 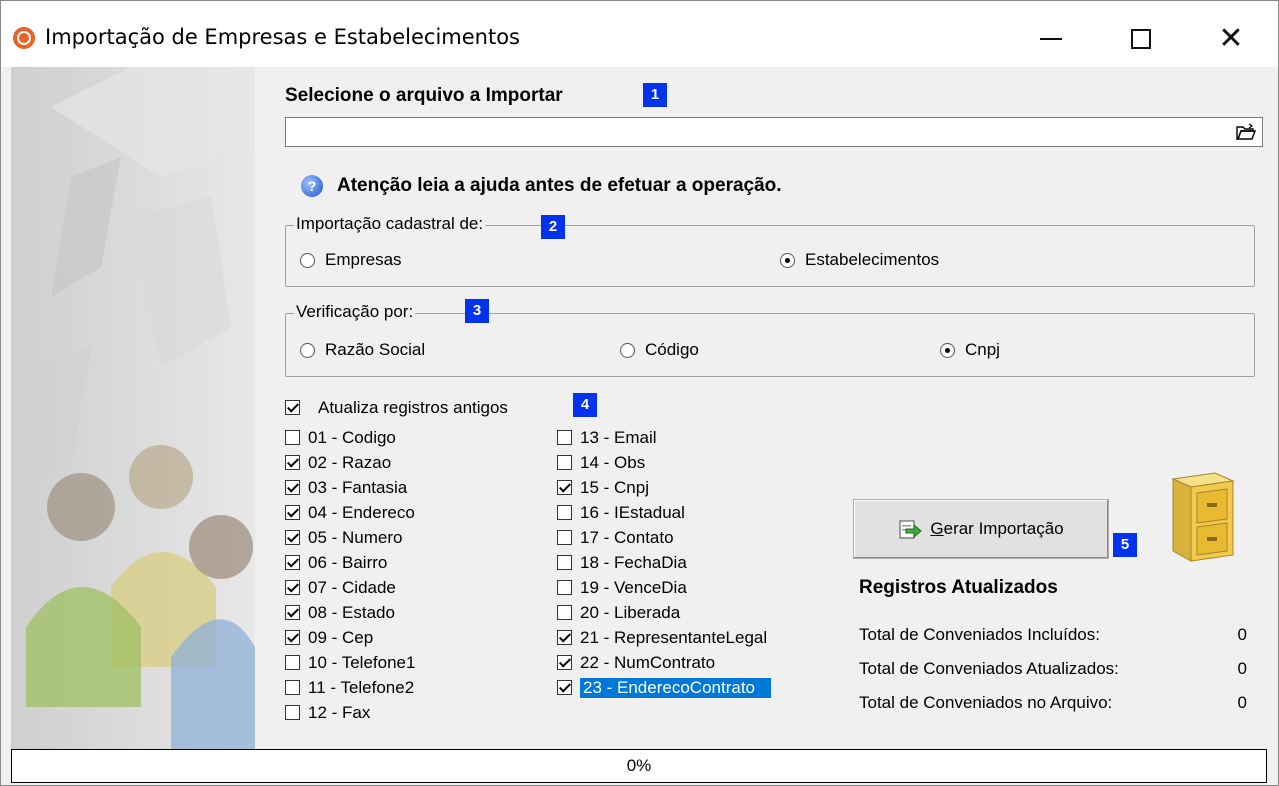 I want to click on field-label: 03 - Fantasia, so click(x=358, y=487).